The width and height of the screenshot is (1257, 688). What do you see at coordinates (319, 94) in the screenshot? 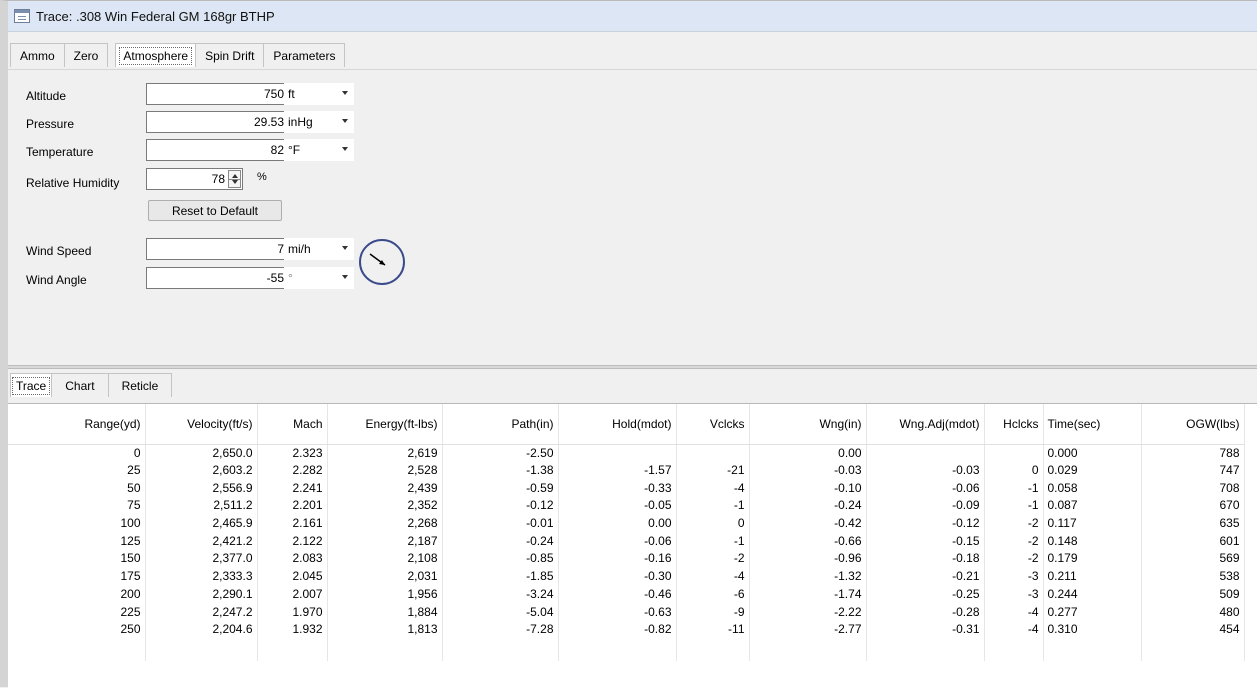
I see `altitude-unit-select: ft` at bounding box center [319, 94].